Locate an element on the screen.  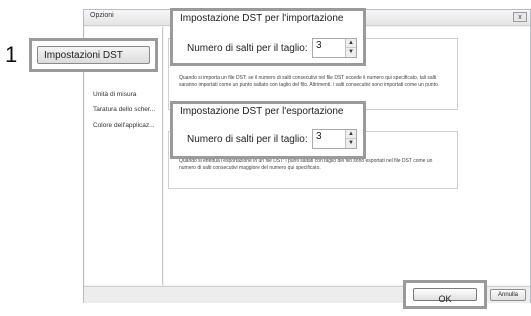
import-section-title: Impostazione DST per l'importazione is located at coordinates (262, 18).